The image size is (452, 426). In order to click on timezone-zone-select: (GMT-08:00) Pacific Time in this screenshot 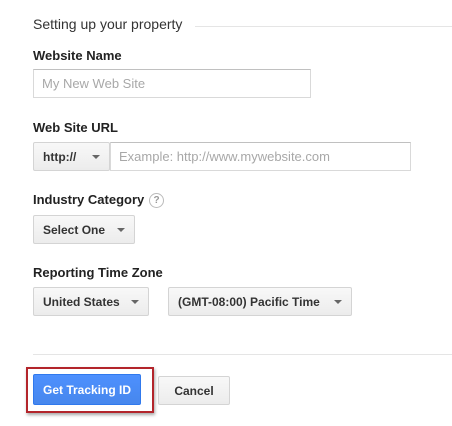, I will do `click(260, 301)`.